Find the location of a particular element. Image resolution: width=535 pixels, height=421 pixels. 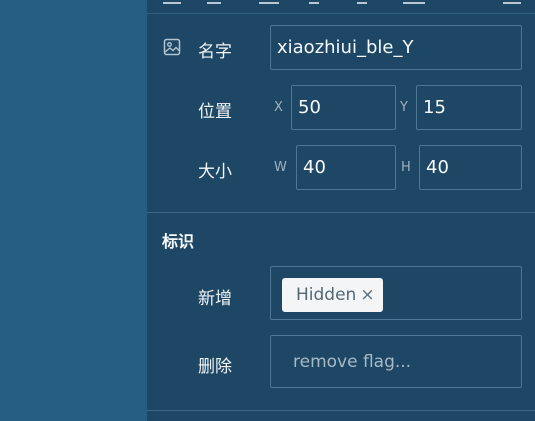

position-label: 位置 is located at coordinates (215, 112).